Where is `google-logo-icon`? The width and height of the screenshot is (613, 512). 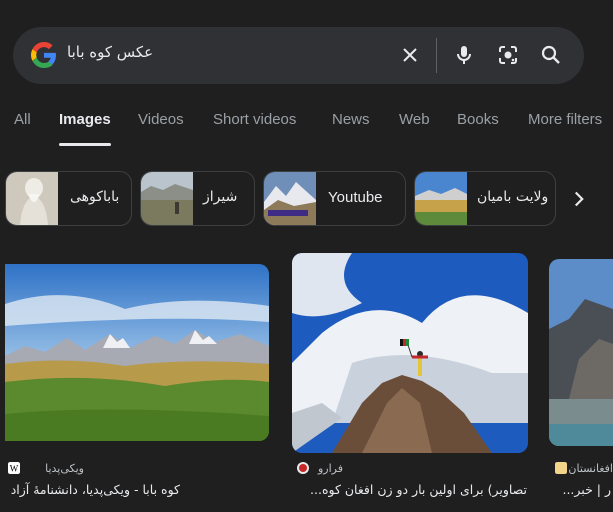 google-logo-icon is located at coordinates (43, 55).